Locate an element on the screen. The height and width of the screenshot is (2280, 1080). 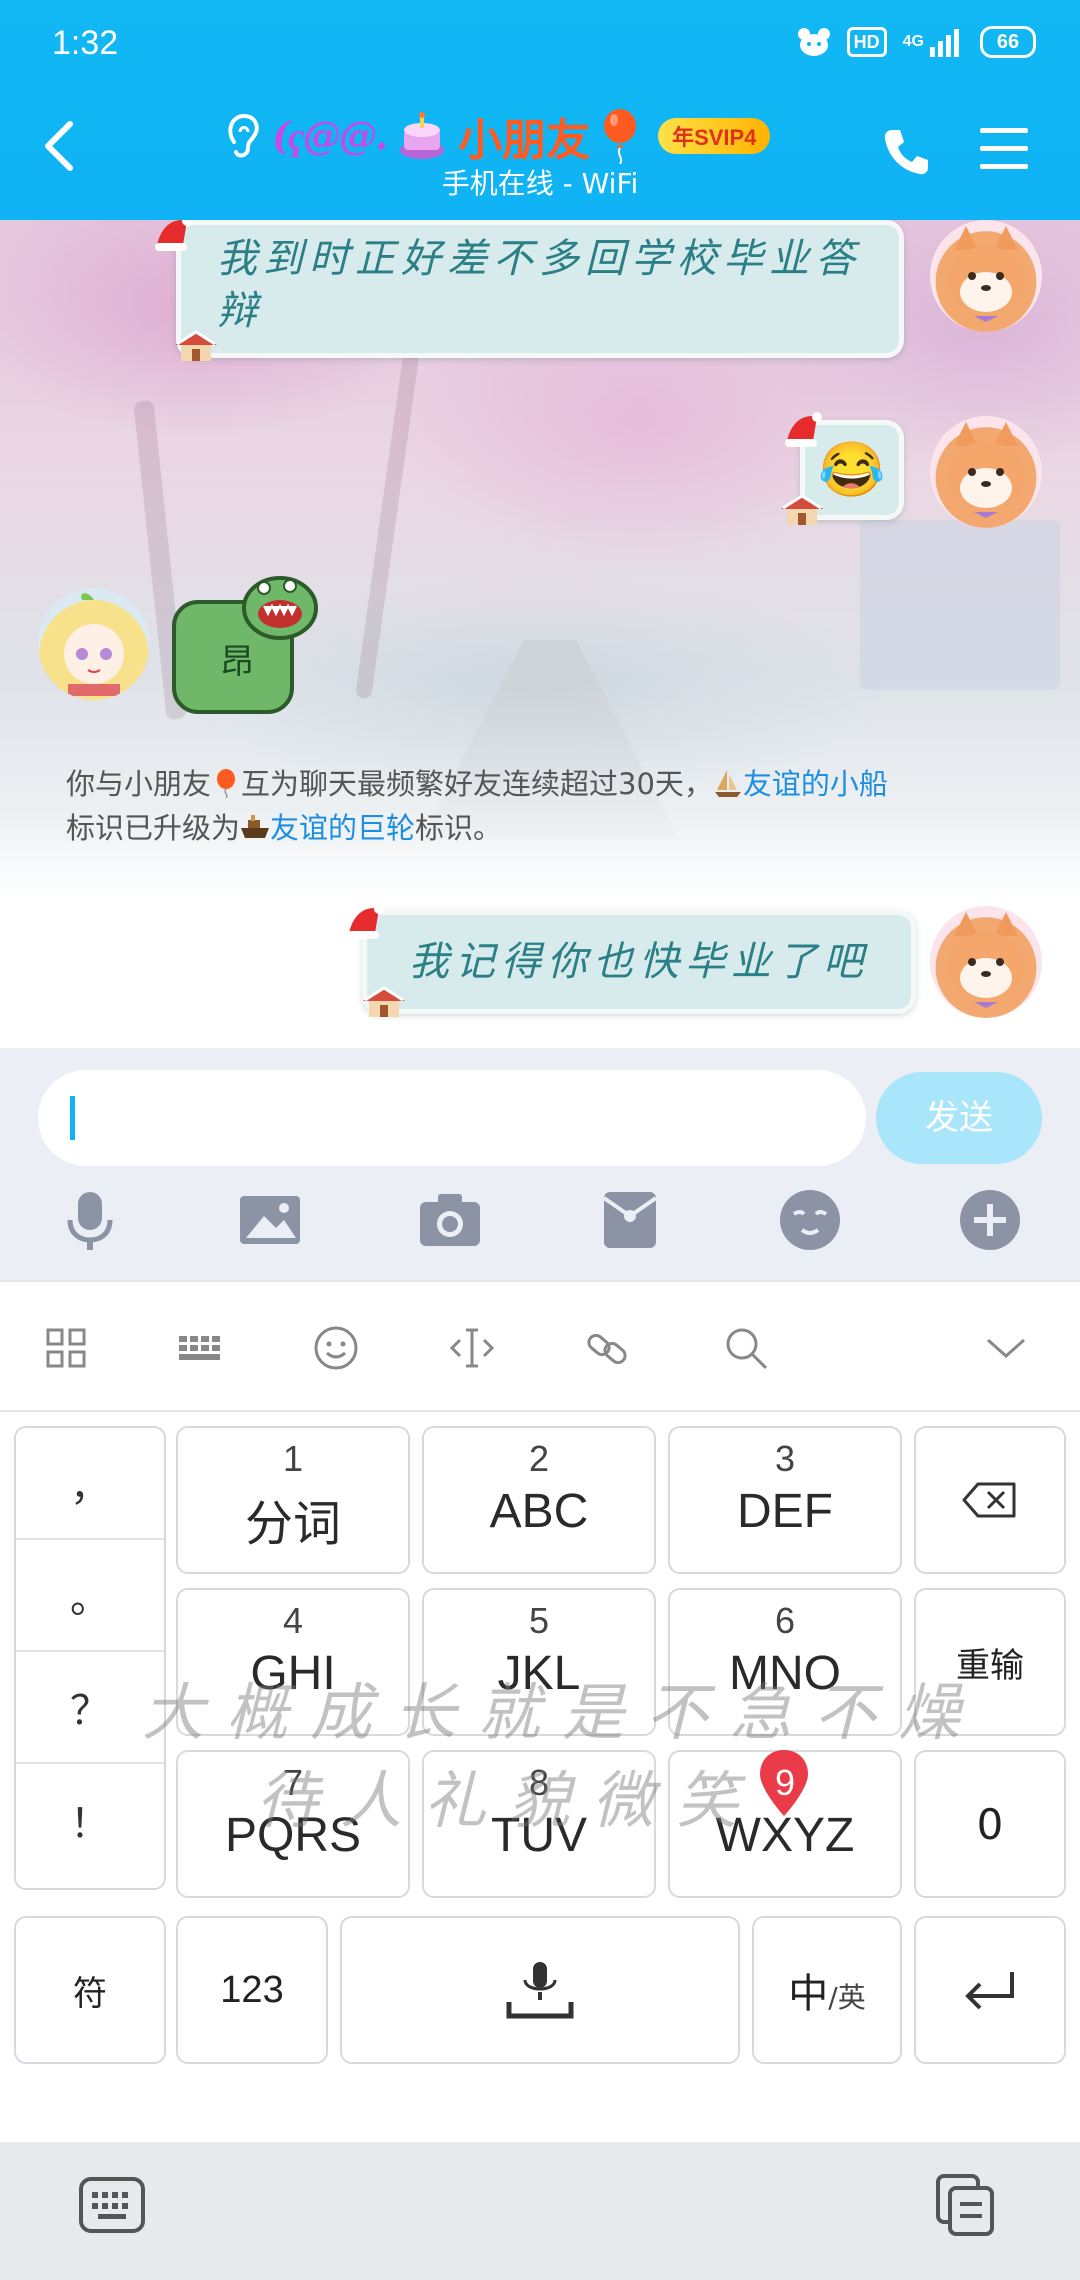
enter-key is located at coordinates (990, 1990).